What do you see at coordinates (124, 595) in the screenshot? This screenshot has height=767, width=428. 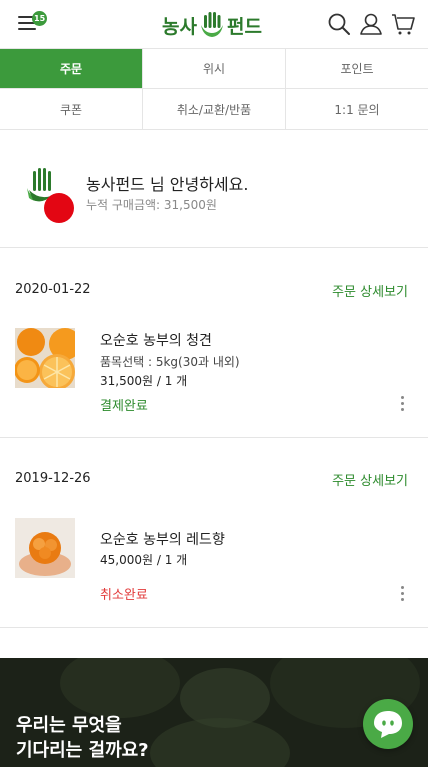 I see `order-status: 취소완료` at bounding box center [124, 595].